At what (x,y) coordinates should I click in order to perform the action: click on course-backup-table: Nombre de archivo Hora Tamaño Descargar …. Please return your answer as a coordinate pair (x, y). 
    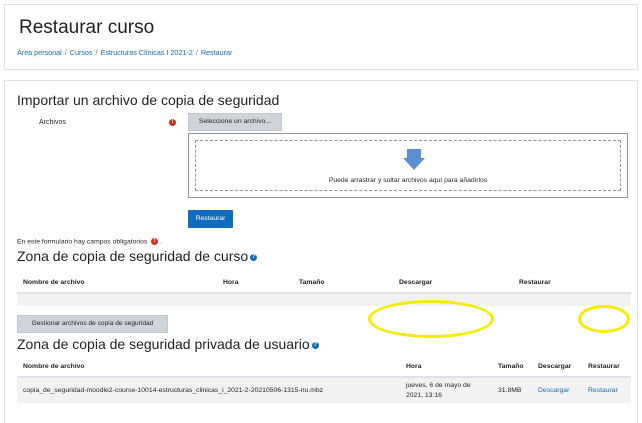
    Looking at the image, I should click on (324, 289).